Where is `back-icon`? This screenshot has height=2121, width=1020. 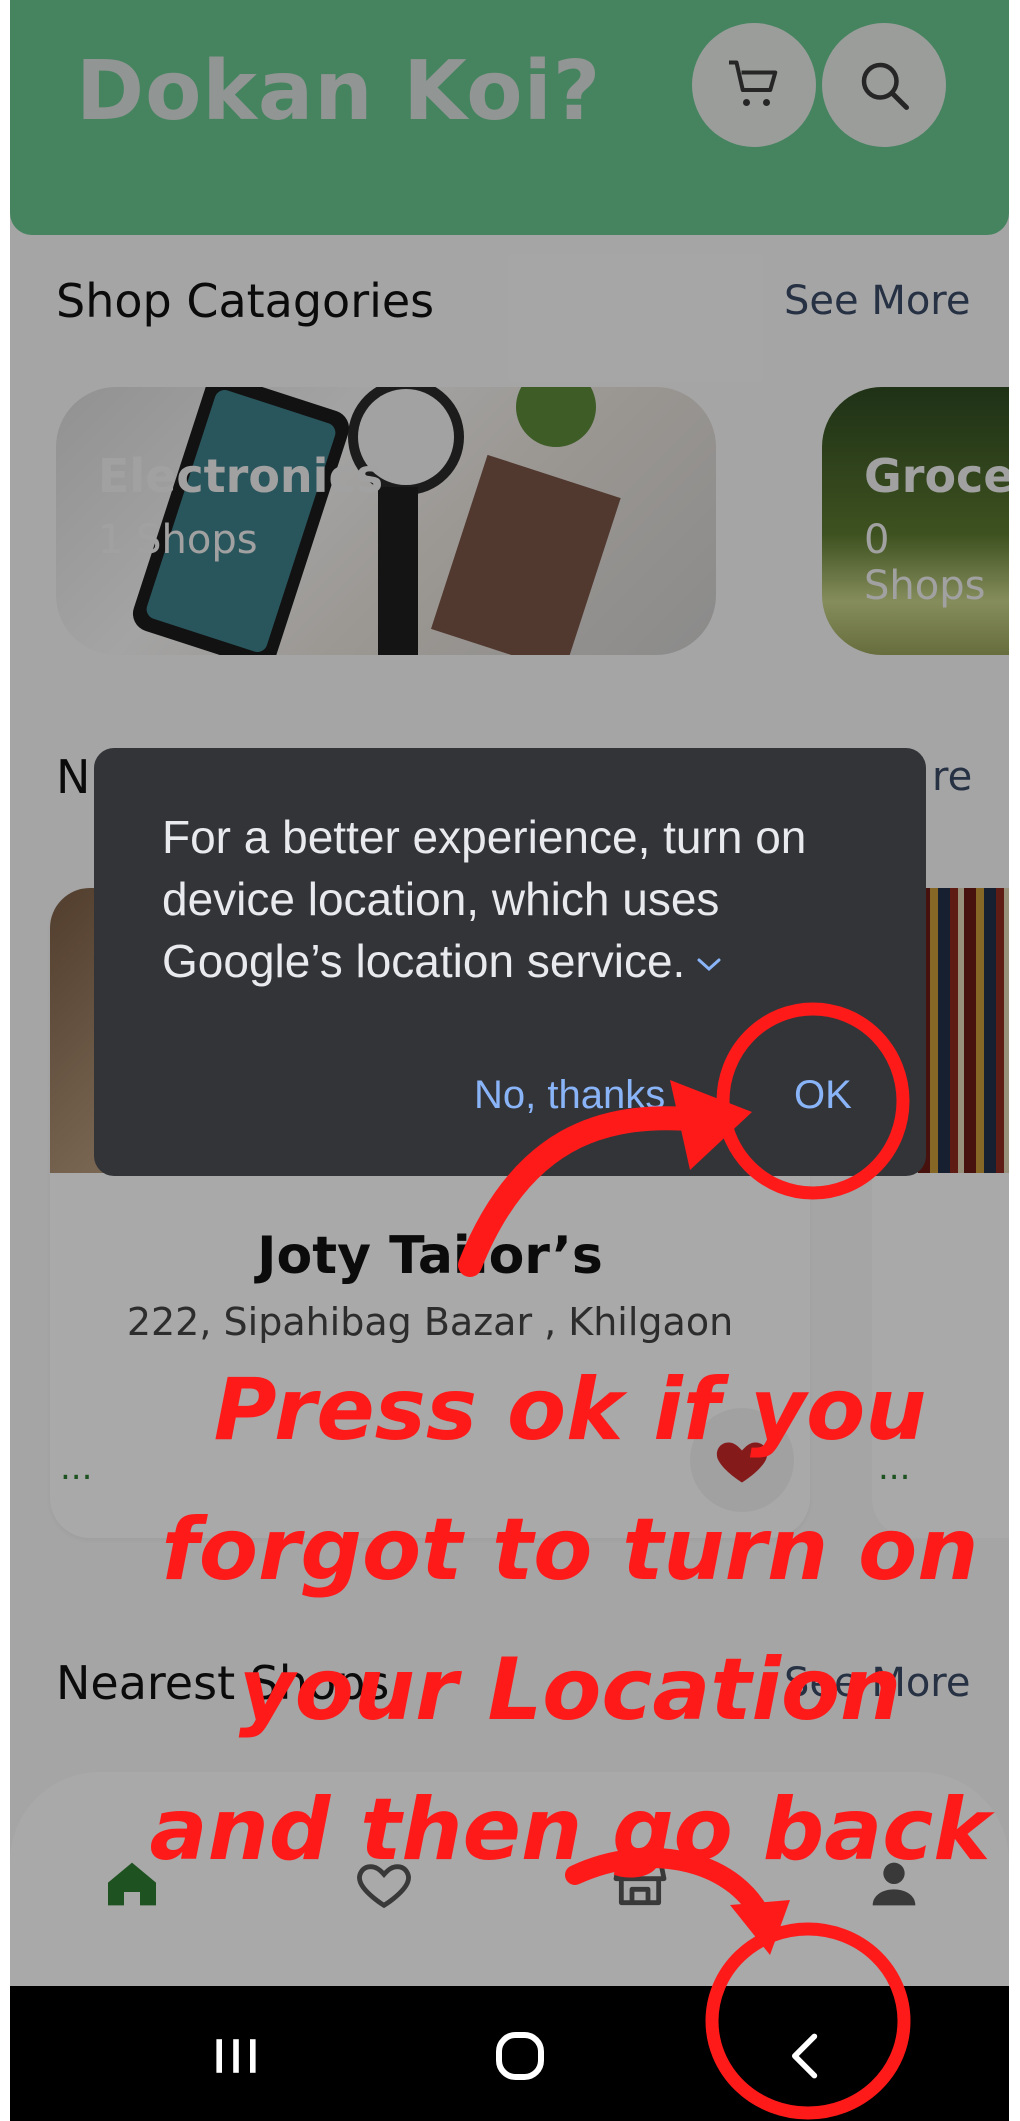
back-icon is located at coordinates (805, 2056).